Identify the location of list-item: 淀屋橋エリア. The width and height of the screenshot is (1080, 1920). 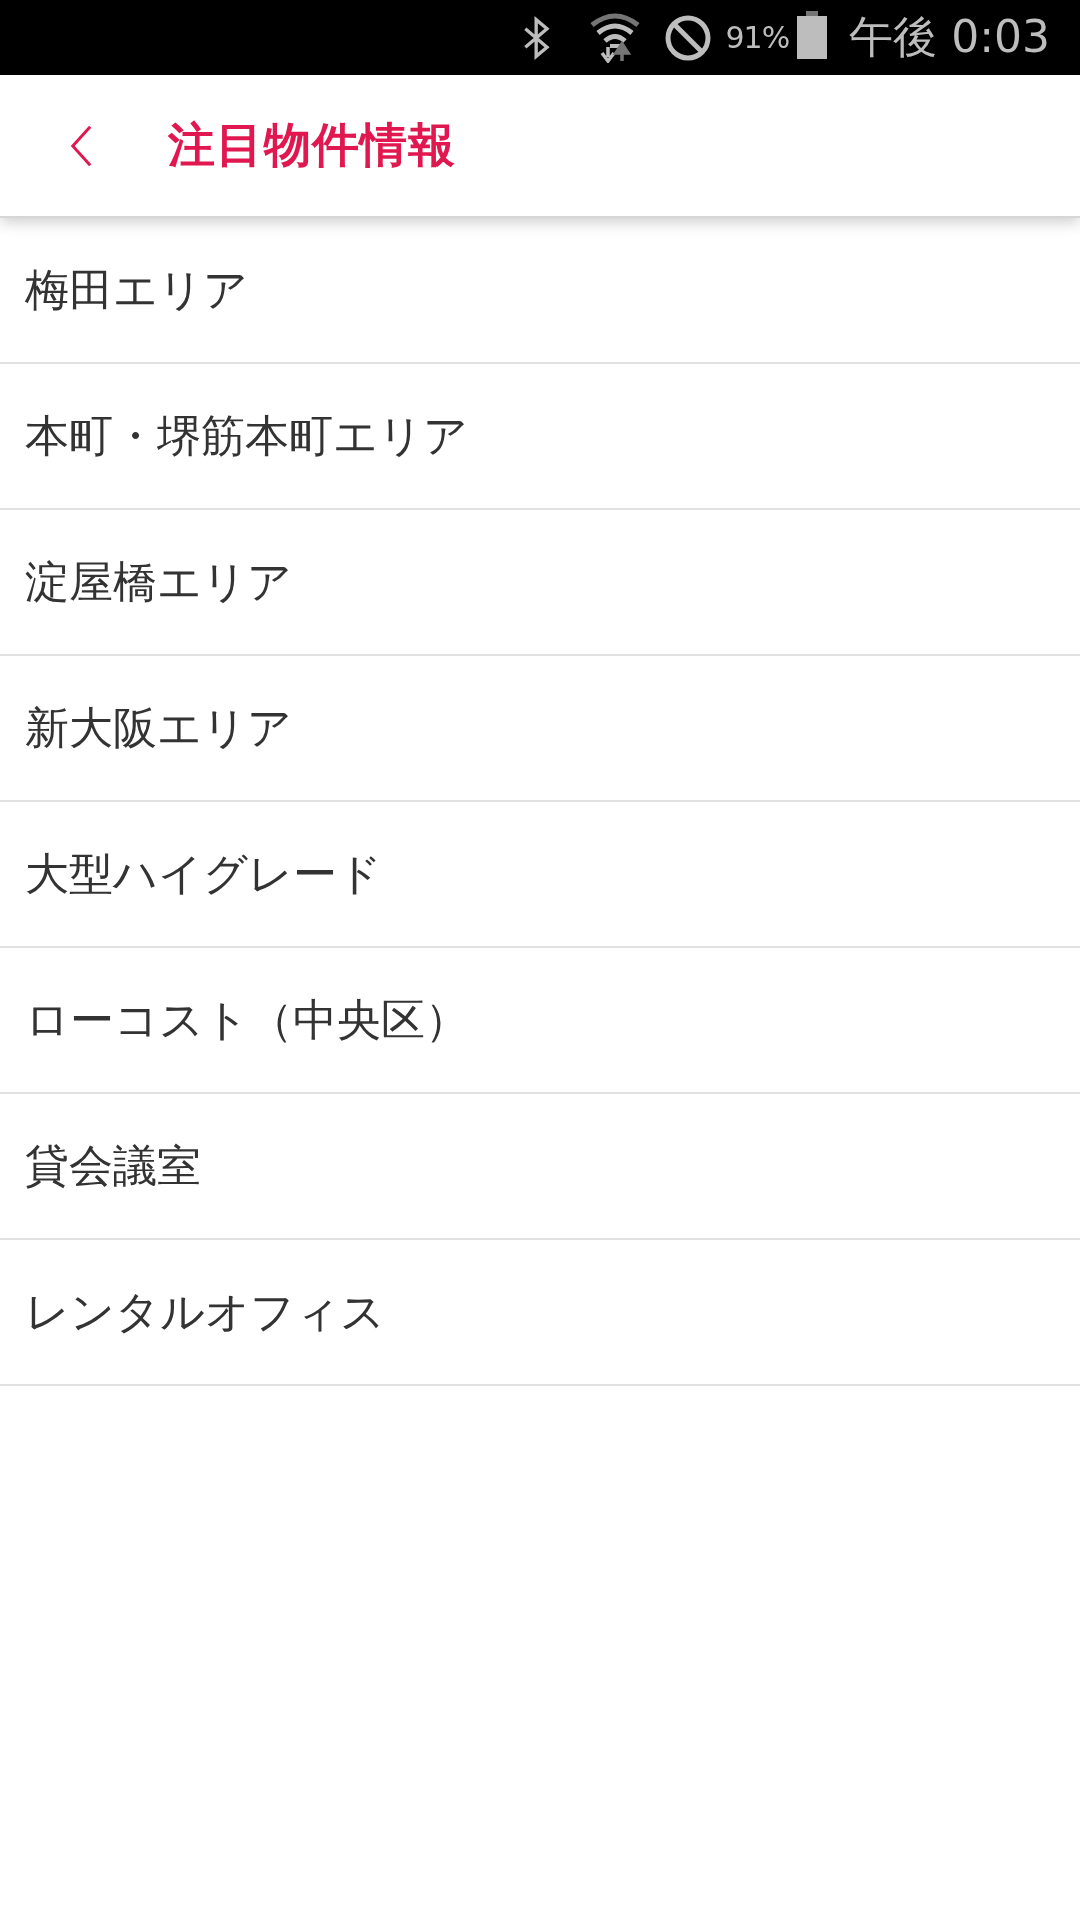
(540, 583).